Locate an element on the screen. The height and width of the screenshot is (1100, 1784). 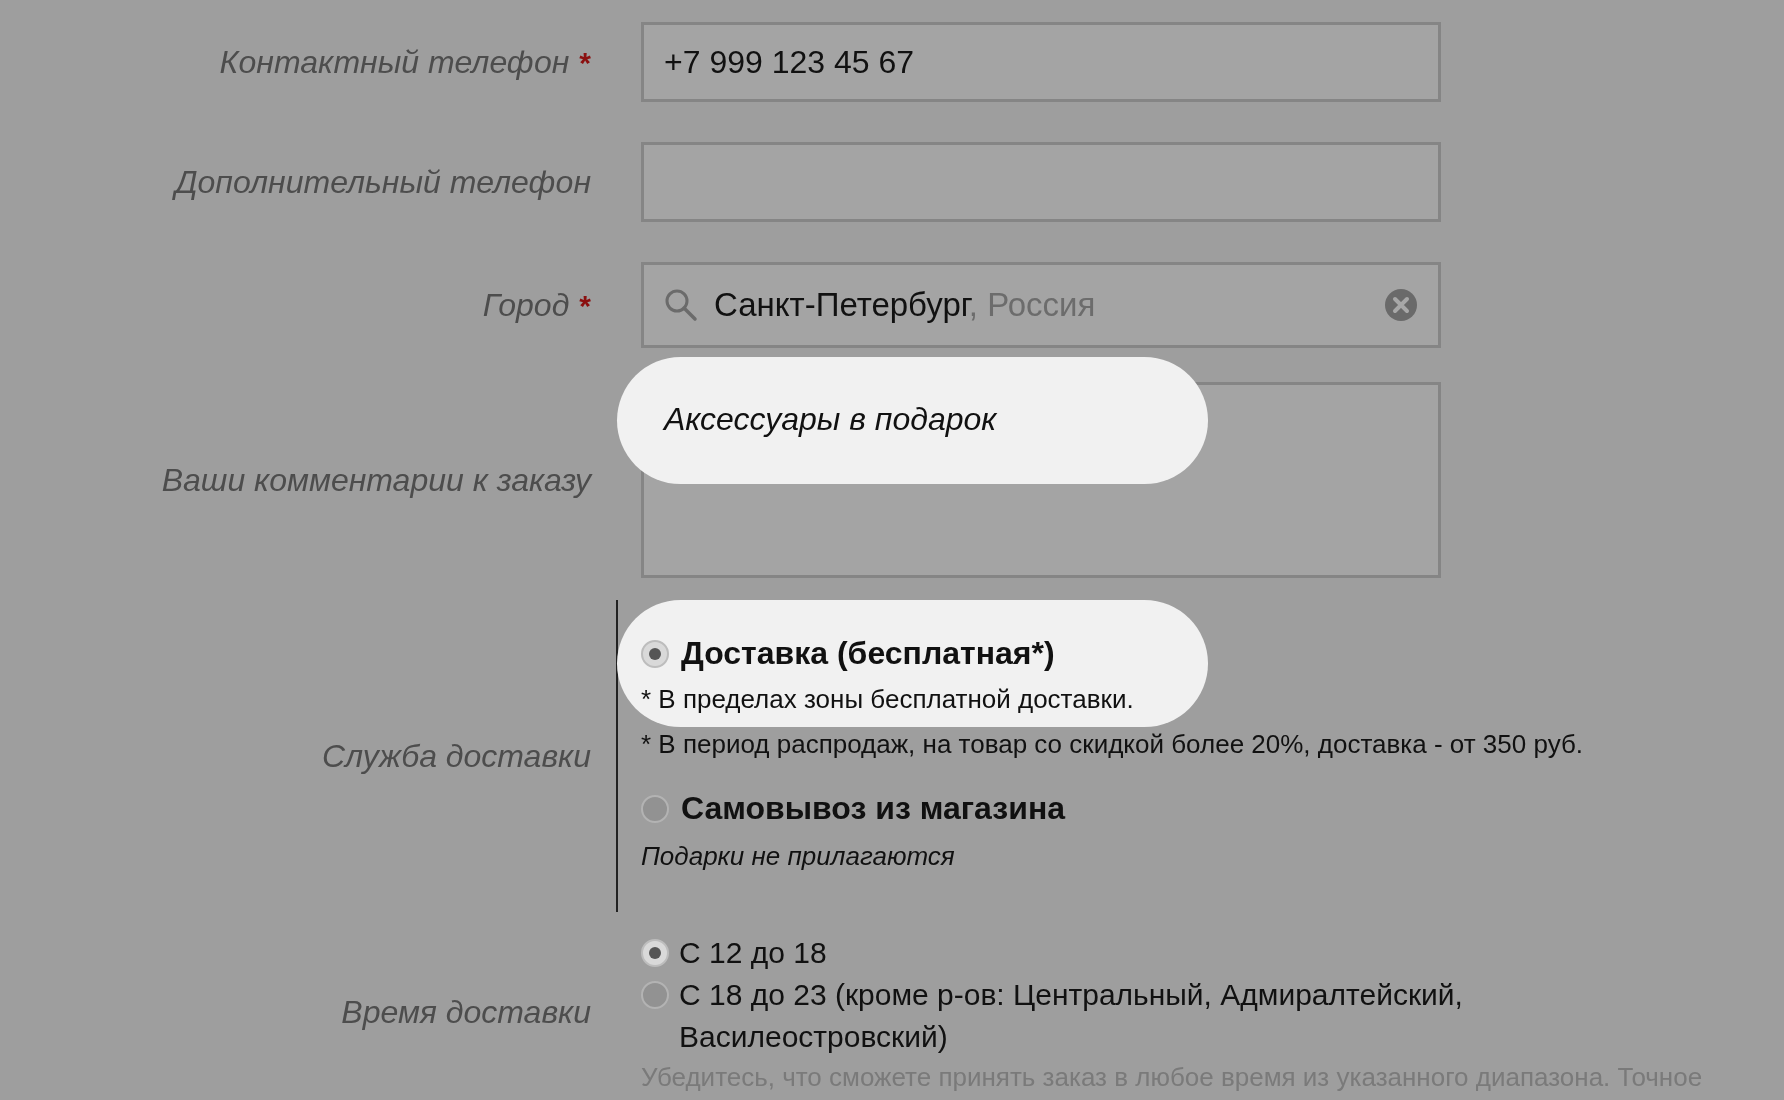
option-note: Подарки не прилагаются is located at coordinates (798, 856).